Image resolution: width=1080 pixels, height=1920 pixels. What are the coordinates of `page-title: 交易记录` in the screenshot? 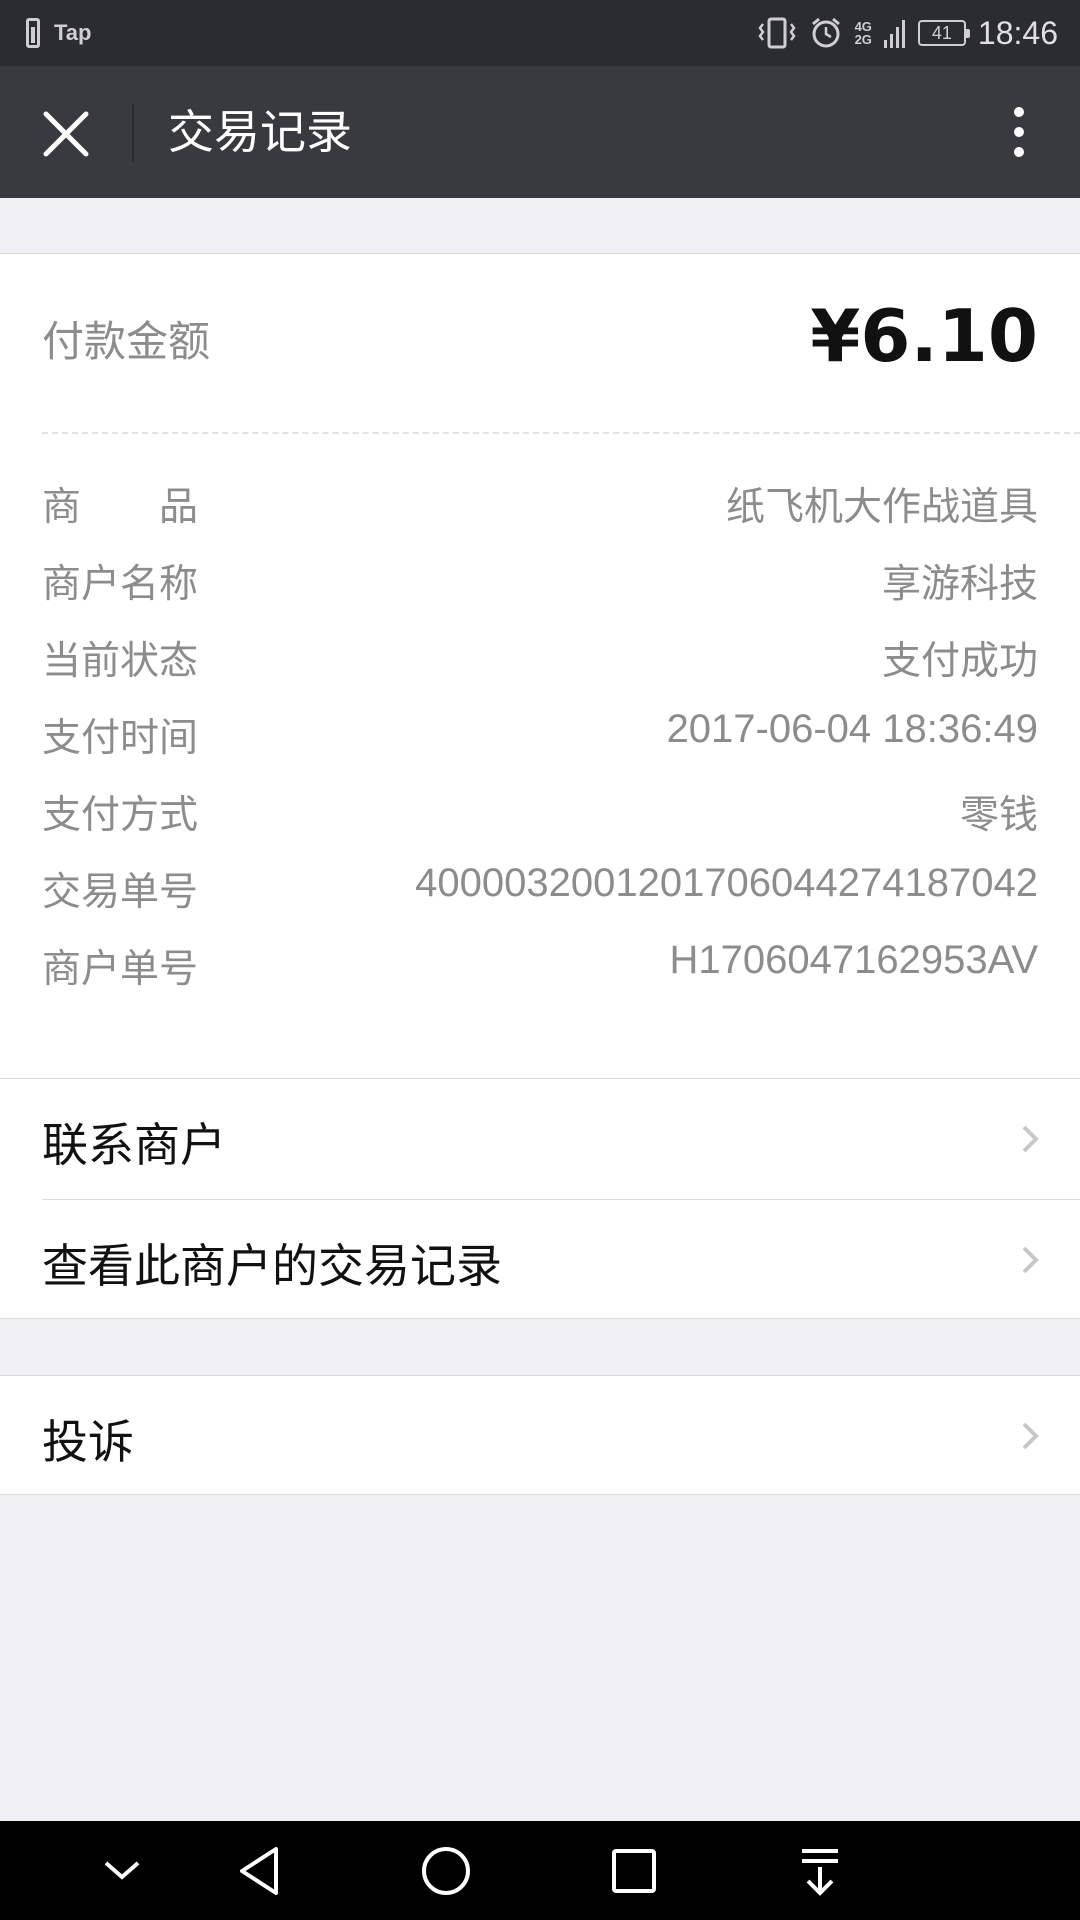 It's located at (260, 132).